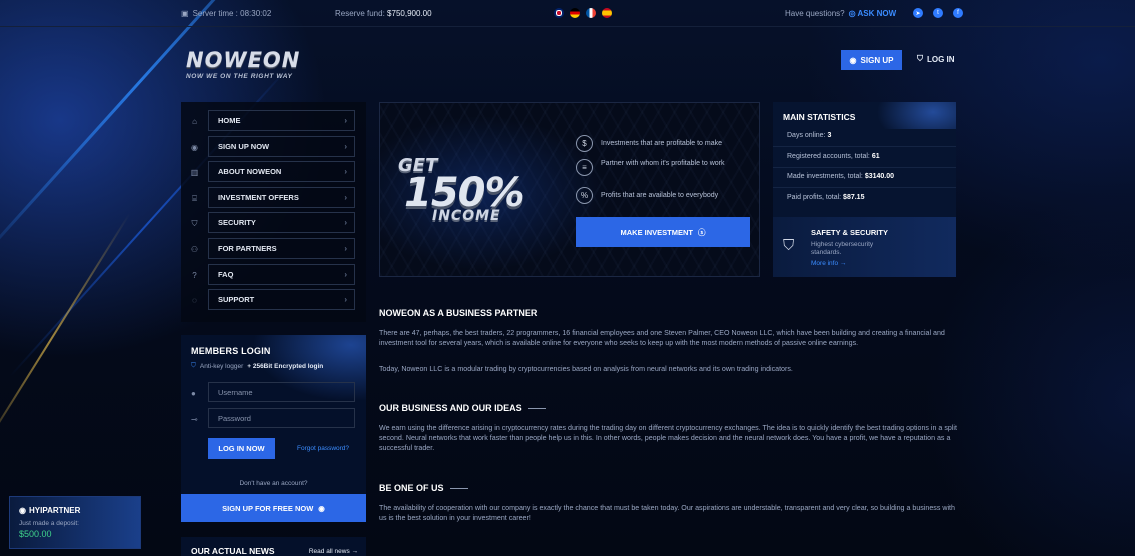 The image size is (1135, 556). Describe the element at coordinates (273, 483) in the screenshot. I see `no-account-text: Don't have an account?` at that location.